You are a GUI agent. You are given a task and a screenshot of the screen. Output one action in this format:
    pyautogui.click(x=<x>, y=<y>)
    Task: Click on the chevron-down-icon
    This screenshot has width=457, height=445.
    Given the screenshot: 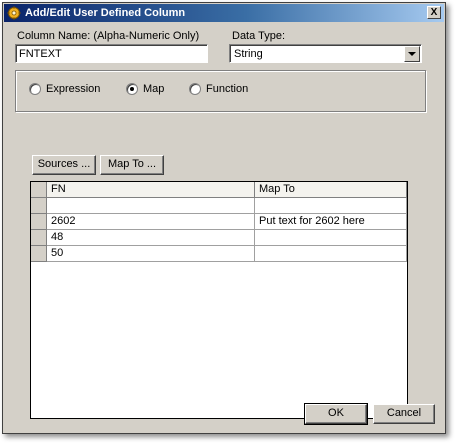 What is the action you would take?
    pyautogui.click(x=412, y=54)
    